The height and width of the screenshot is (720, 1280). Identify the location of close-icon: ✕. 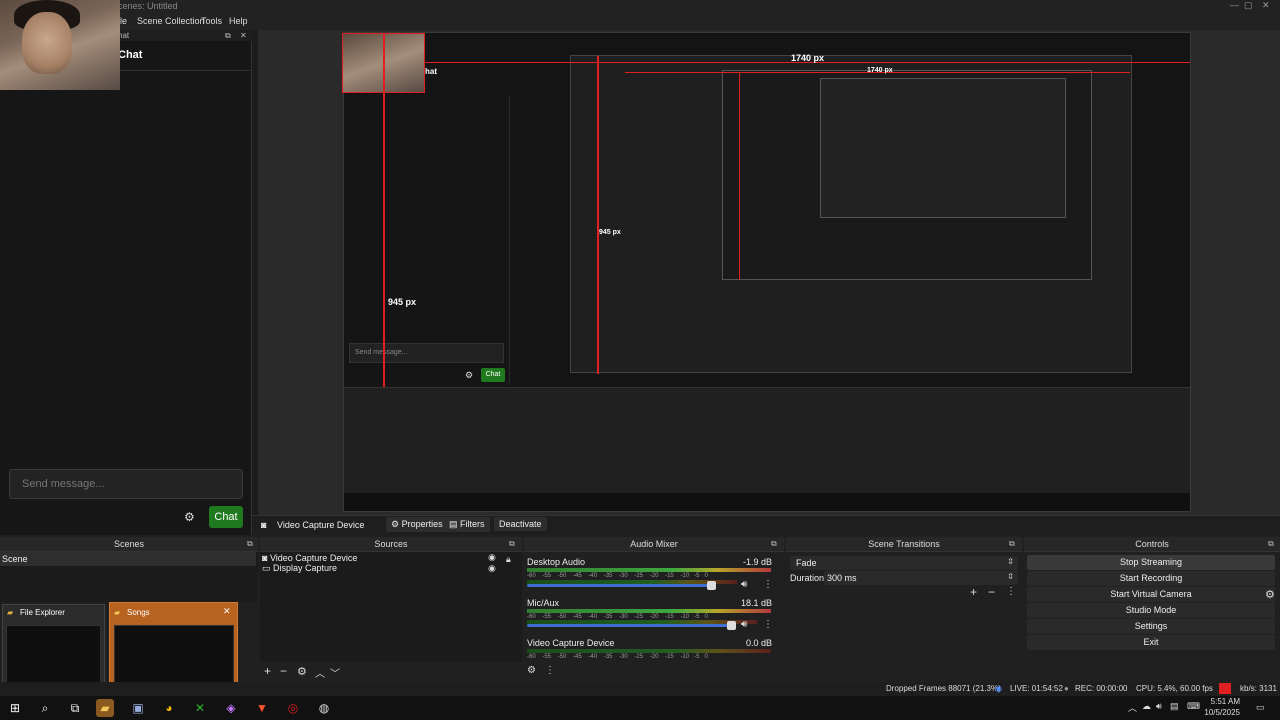
(1266, 5).